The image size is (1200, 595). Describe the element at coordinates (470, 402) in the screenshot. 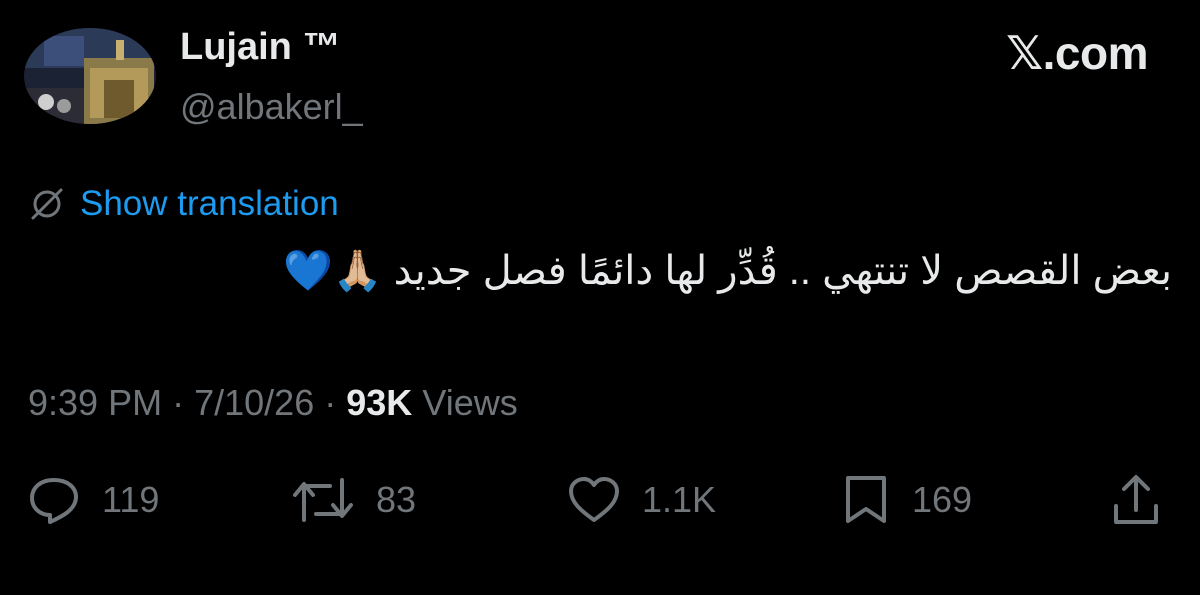

I see `views-label: Views` at that location.